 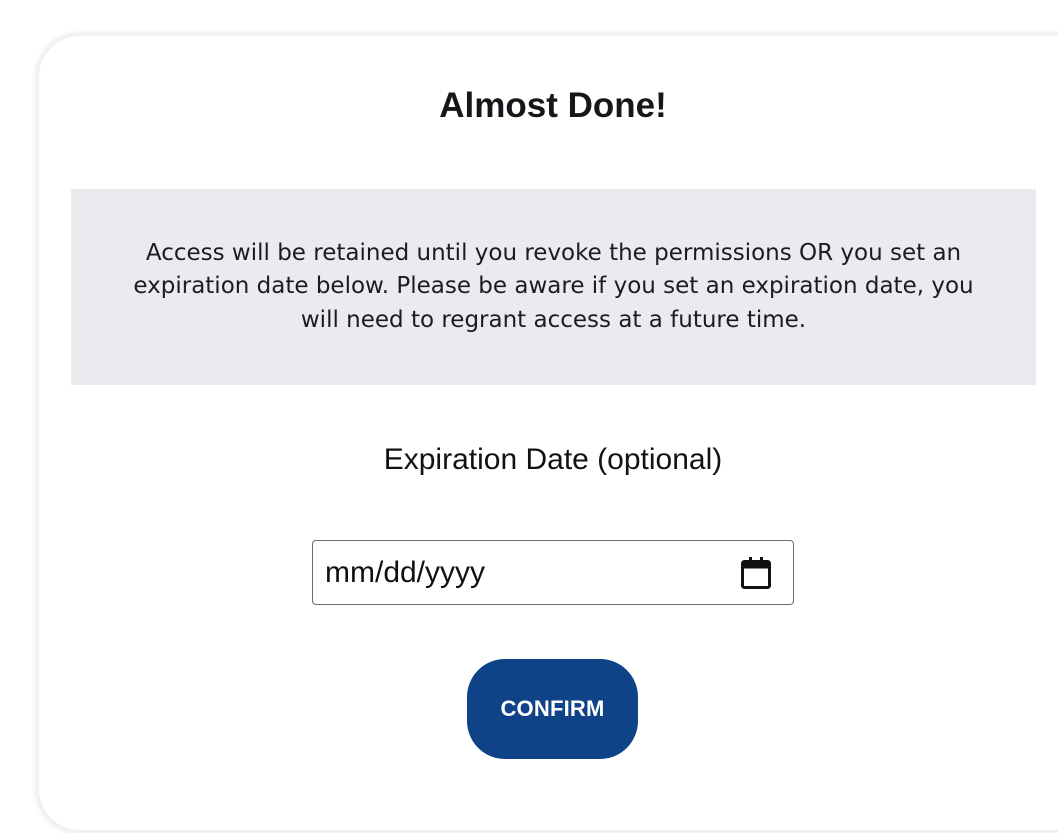 I want to click on calendar-icon, so click(x=756, y=573).